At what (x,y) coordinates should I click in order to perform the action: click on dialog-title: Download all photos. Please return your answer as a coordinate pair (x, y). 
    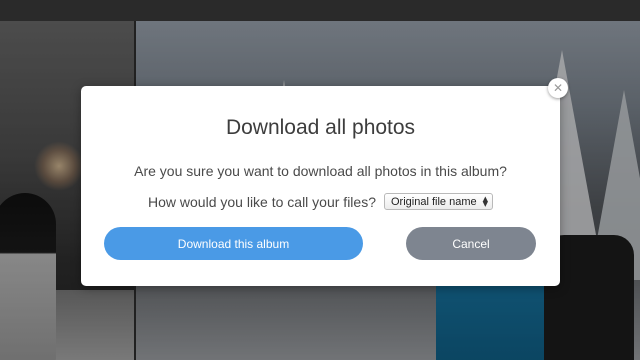
    Looking at the image, I should click on (320, 127).